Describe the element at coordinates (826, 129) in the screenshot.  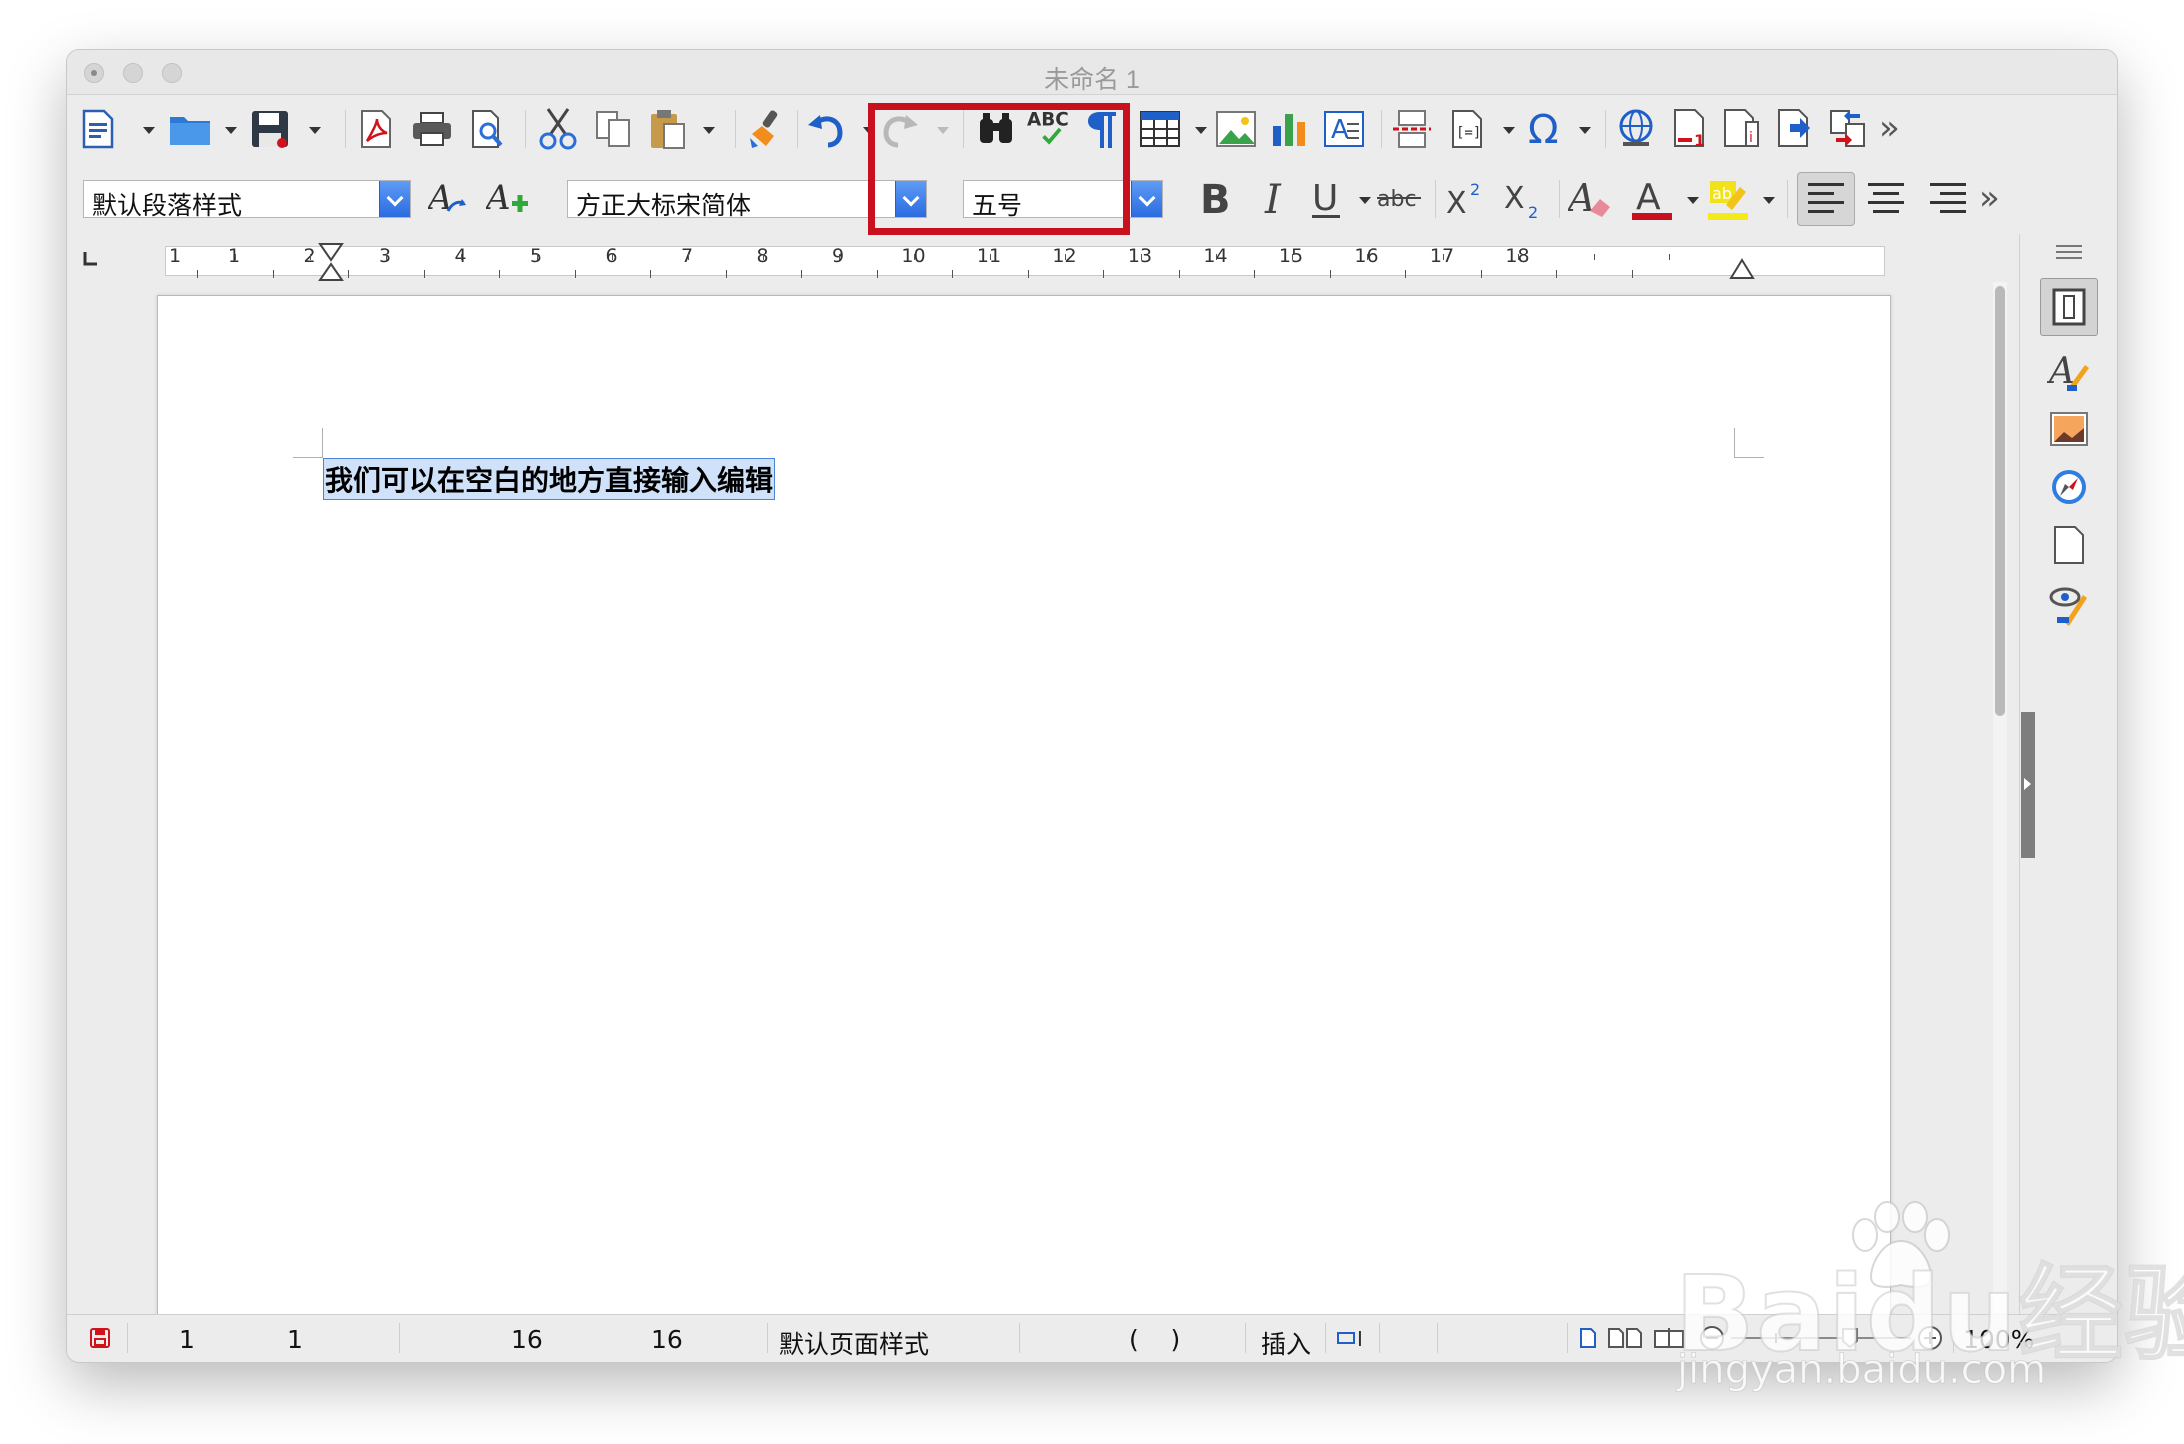
I see `undo-icon` at that location.